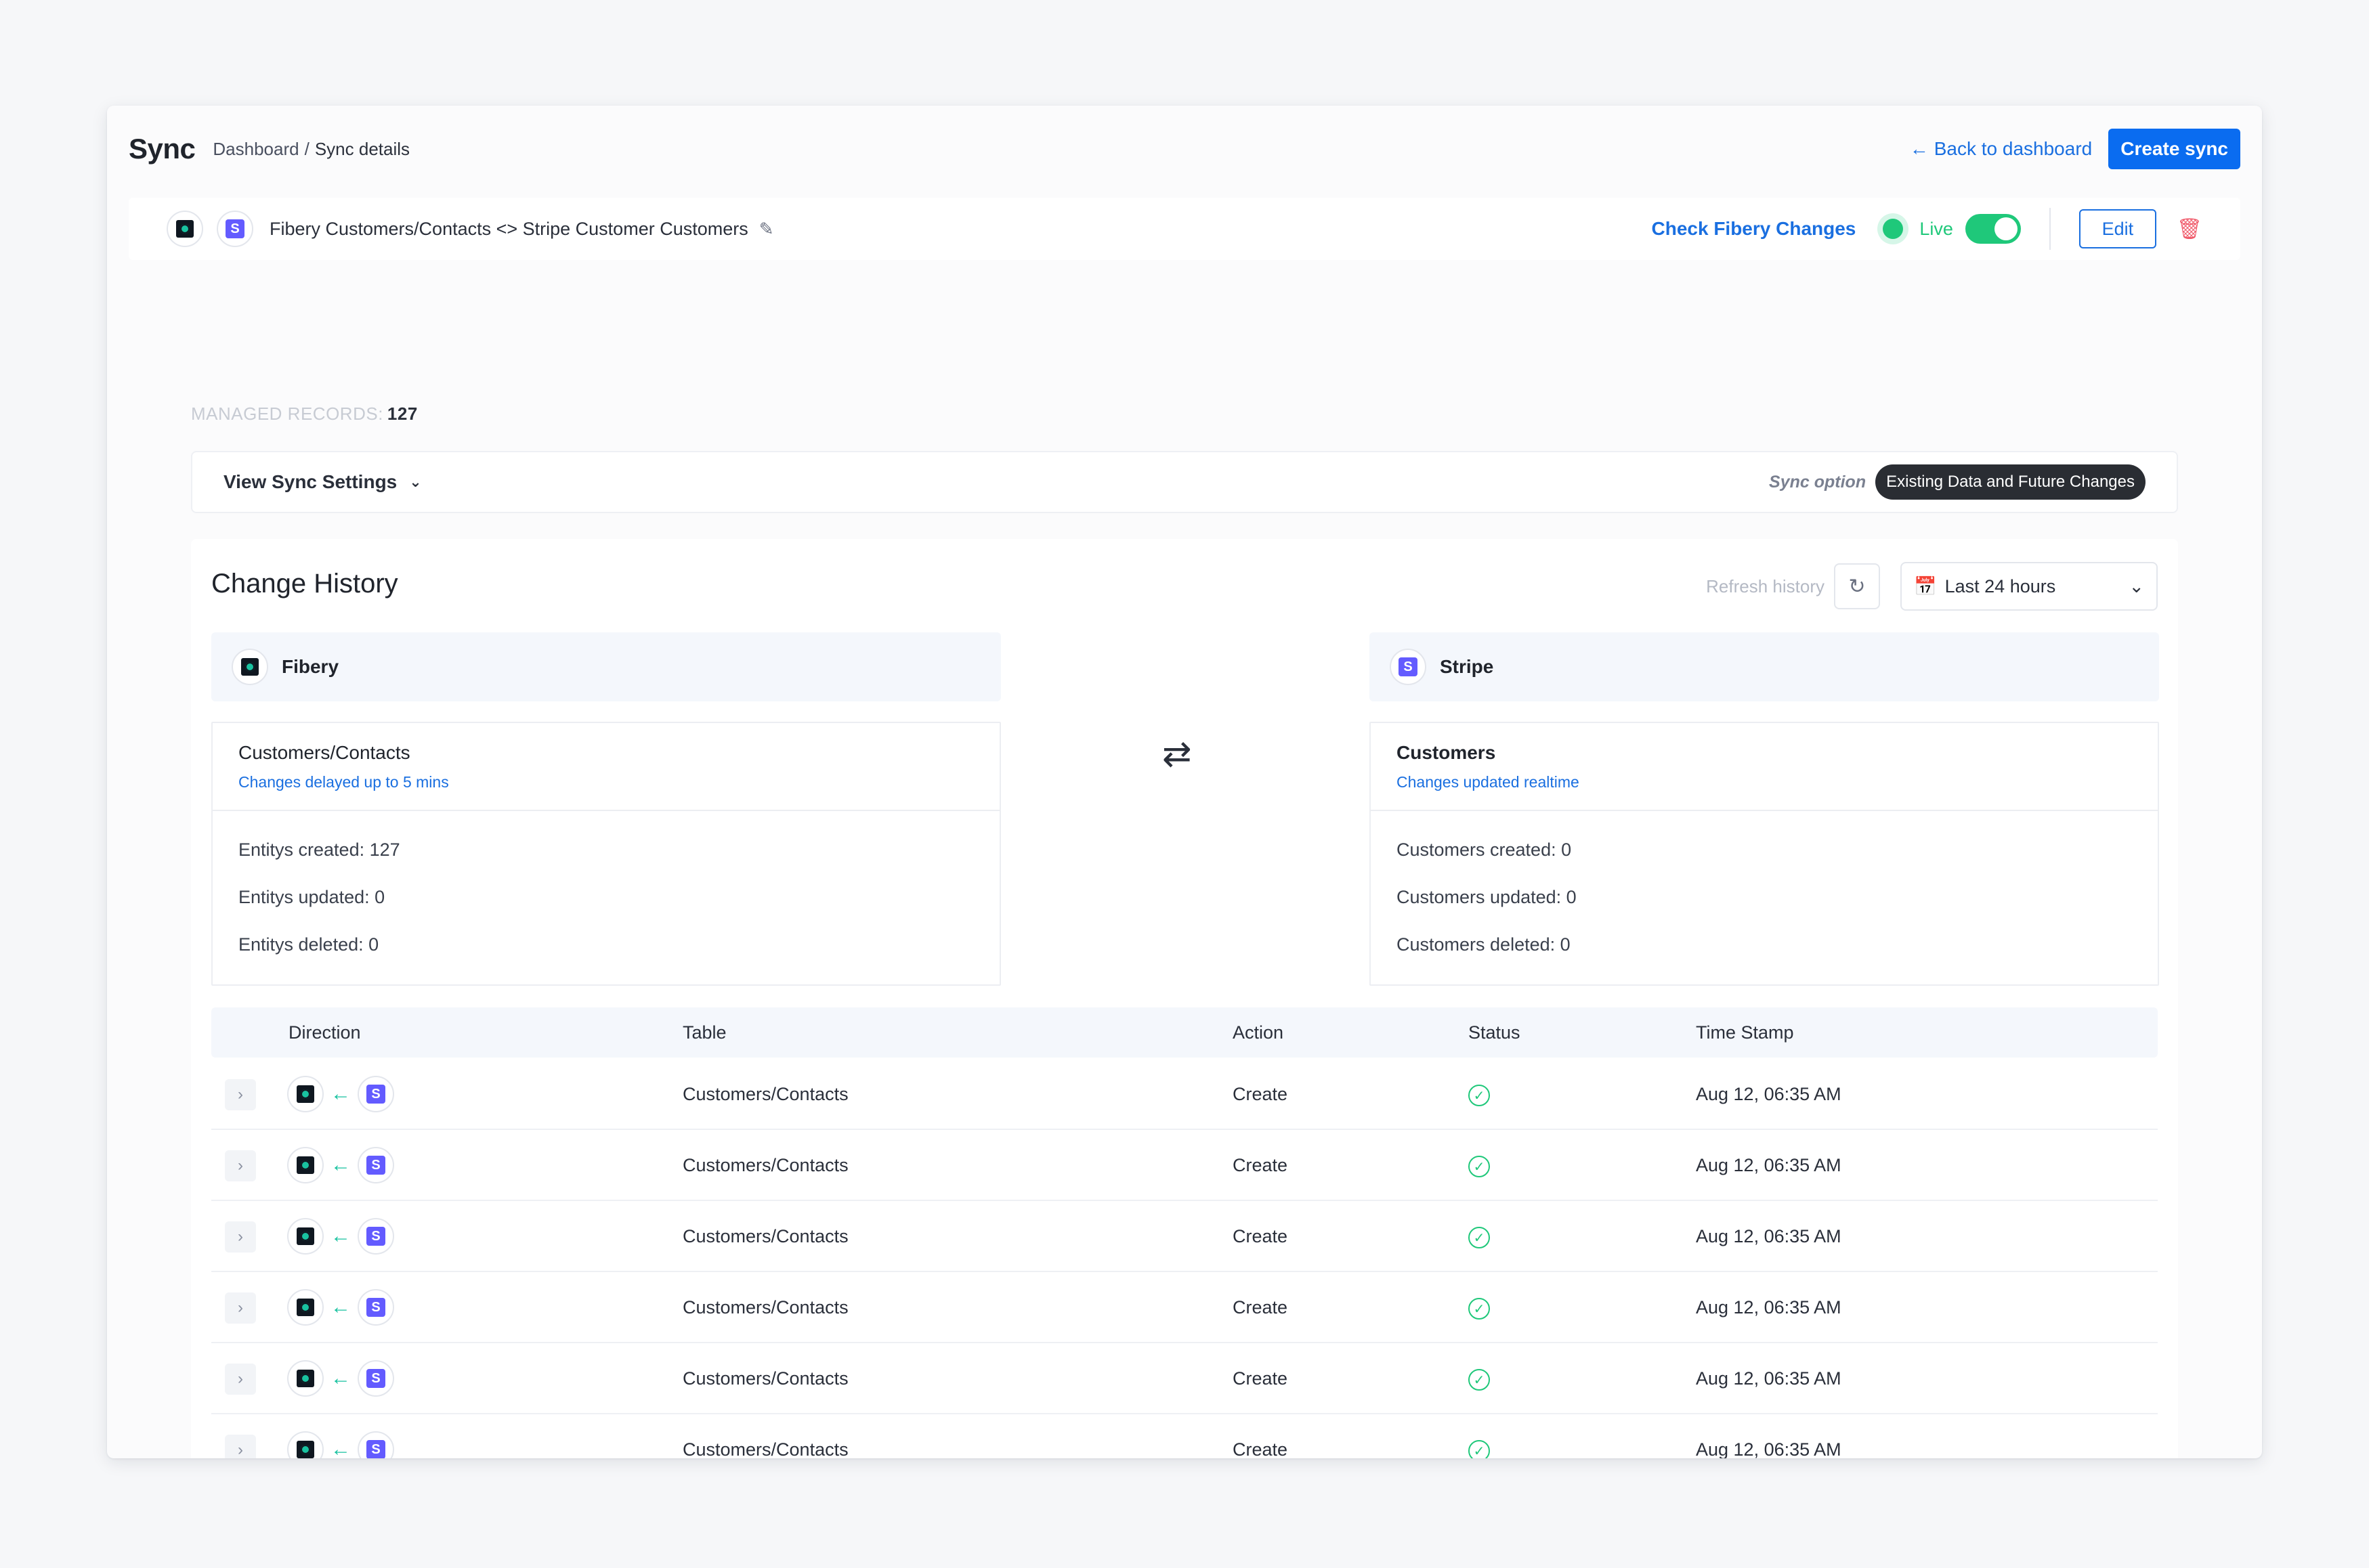 This screenshot has width=2369, height=1568. I want to click on managed-records: MANAGED RECORDS: 127, so click(304, 414).